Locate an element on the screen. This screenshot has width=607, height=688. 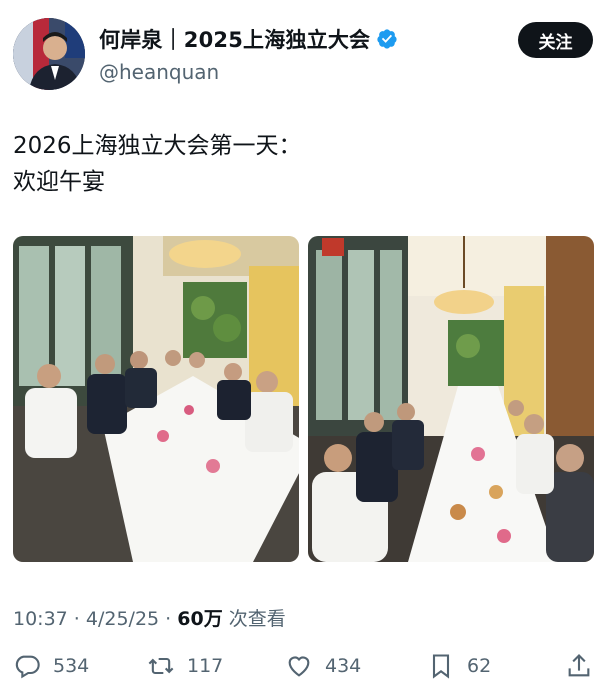
repost-button: 117 is located at coordinates (185, 666).